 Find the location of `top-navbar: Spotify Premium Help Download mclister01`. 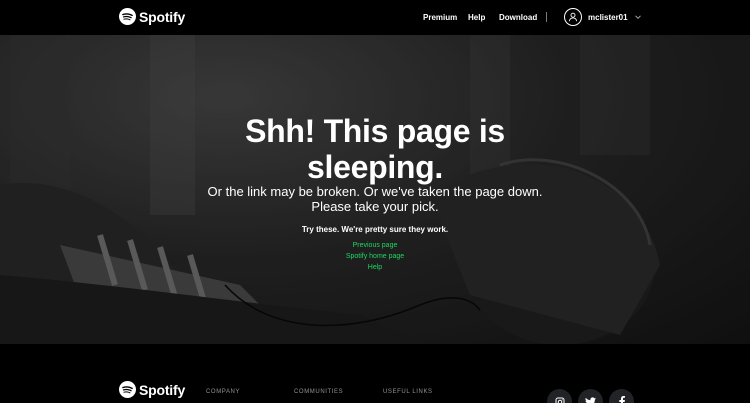

top-navbar: Spotify Premium Help Download mclister01 is located at coordinates (375, 17).